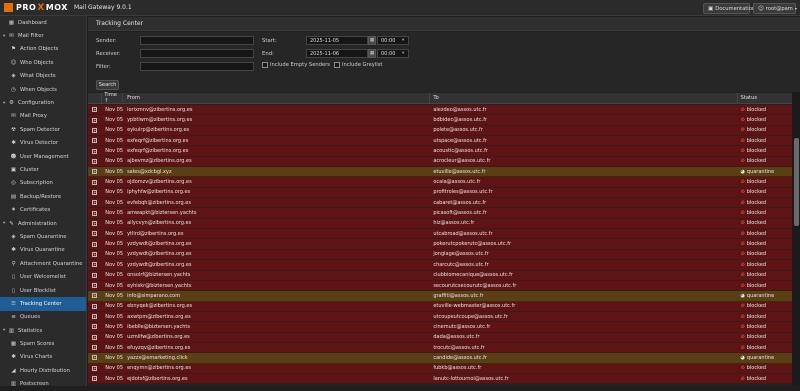  What do you see at coordinates (43, 62) in the screenshot?
I see `sidebar-item-who-objects: ☺ Who Objects` at bounding box center [43, 62].